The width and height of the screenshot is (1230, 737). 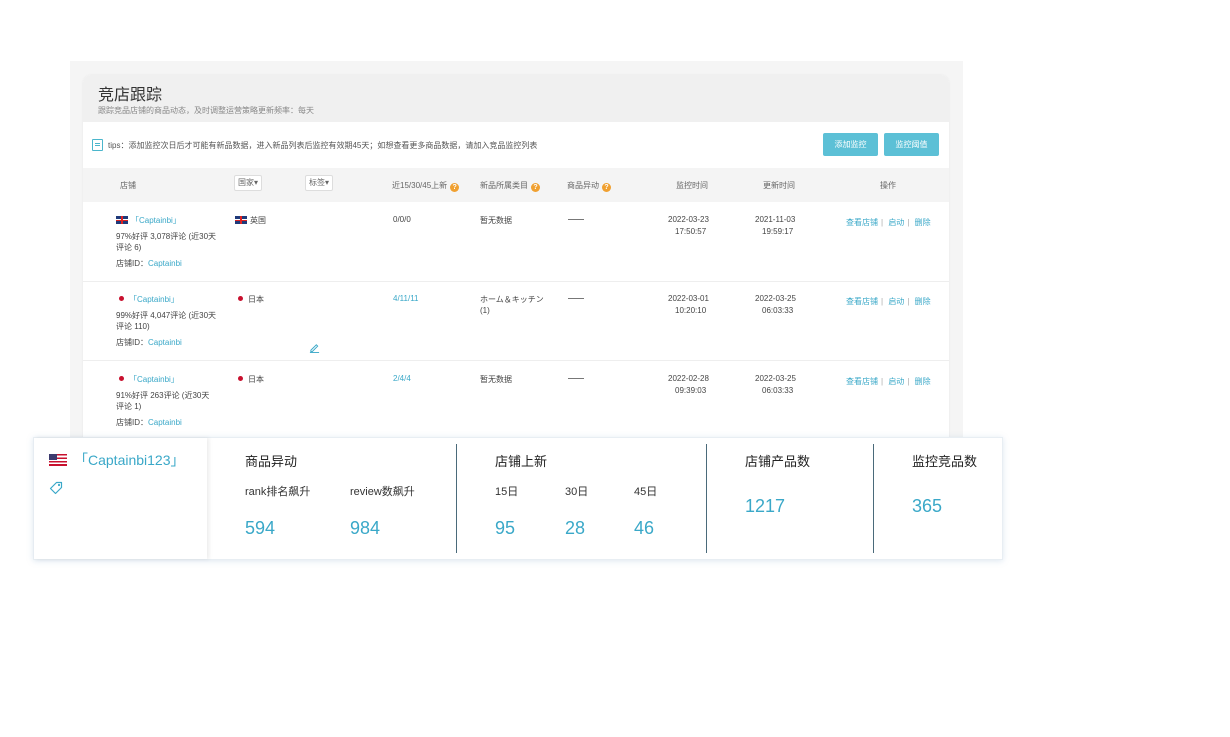 I want to click on rating-text: 99%好评 4,047评论 (近30天, so click(x=166, y=315).